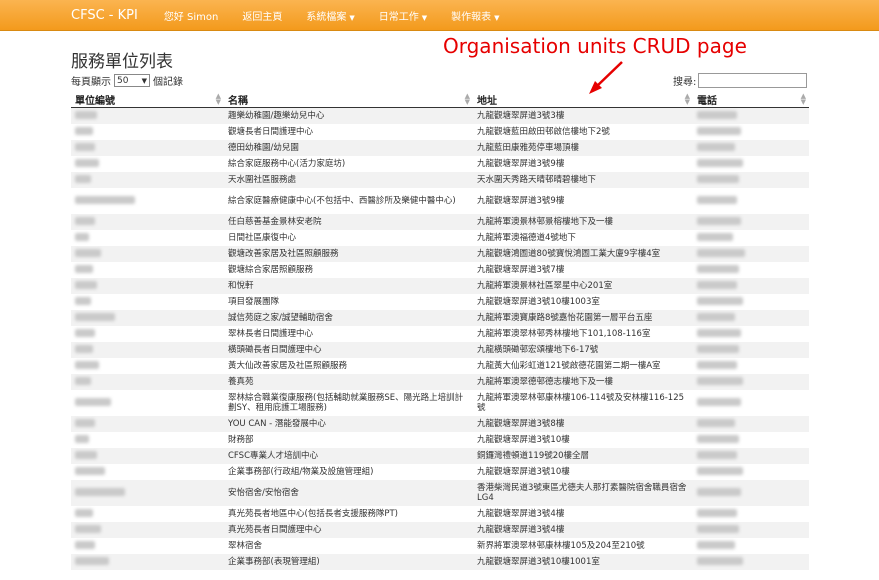 The height and width of the screenshot is (580, 879). I want to click on table-row: 觀塘綜合家居照顧服務 九龍觀塘翠屏道3號7樓, so click(440, 270).